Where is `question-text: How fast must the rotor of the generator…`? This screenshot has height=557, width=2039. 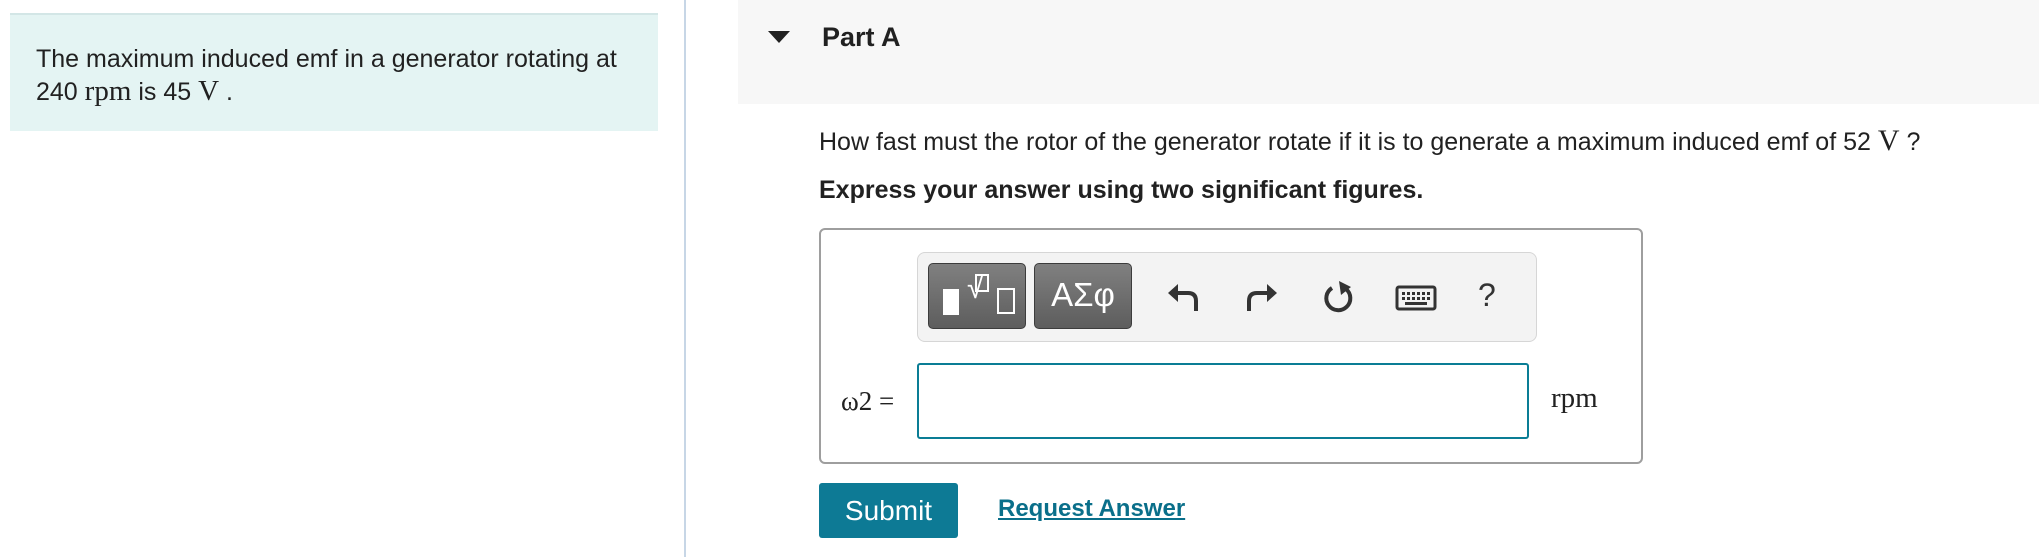
question-text: How fast must the rotor of the generator… is located at coordinates (1369, 141).